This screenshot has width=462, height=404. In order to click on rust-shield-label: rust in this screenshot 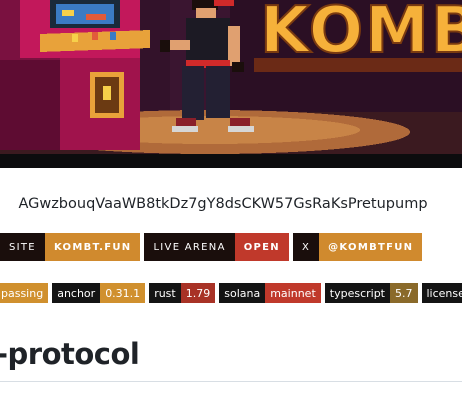, I will do `click(165, 293)`.